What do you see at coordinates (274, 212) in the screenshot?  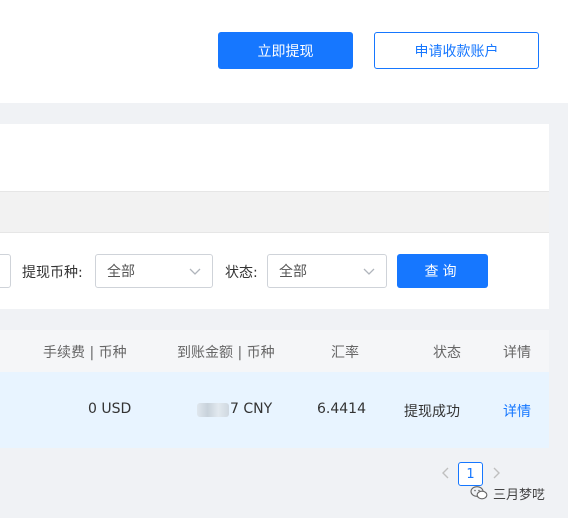 I see `card-divider-strip` at bounding box center [274, 212].